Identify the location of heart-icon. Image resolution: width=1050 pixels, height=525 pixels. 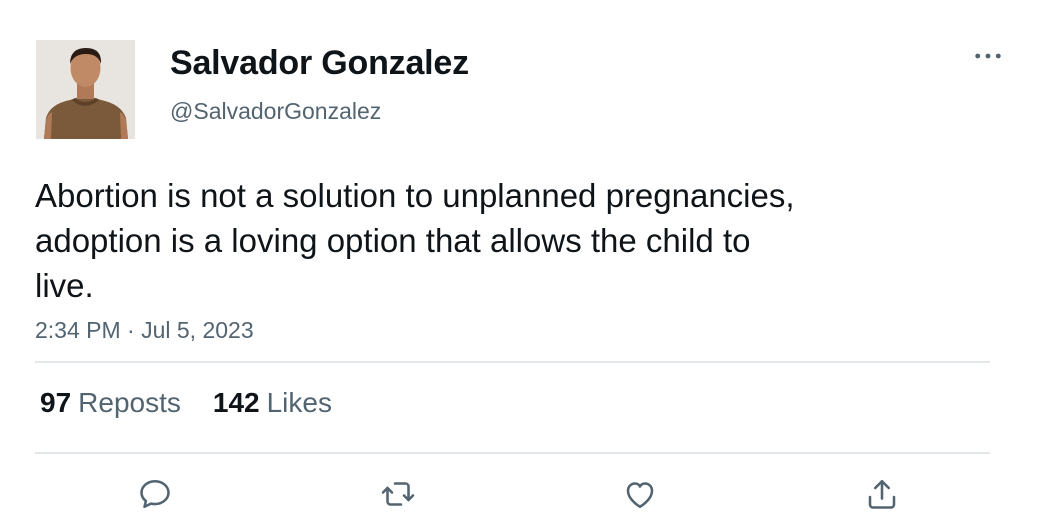
(640, 495).